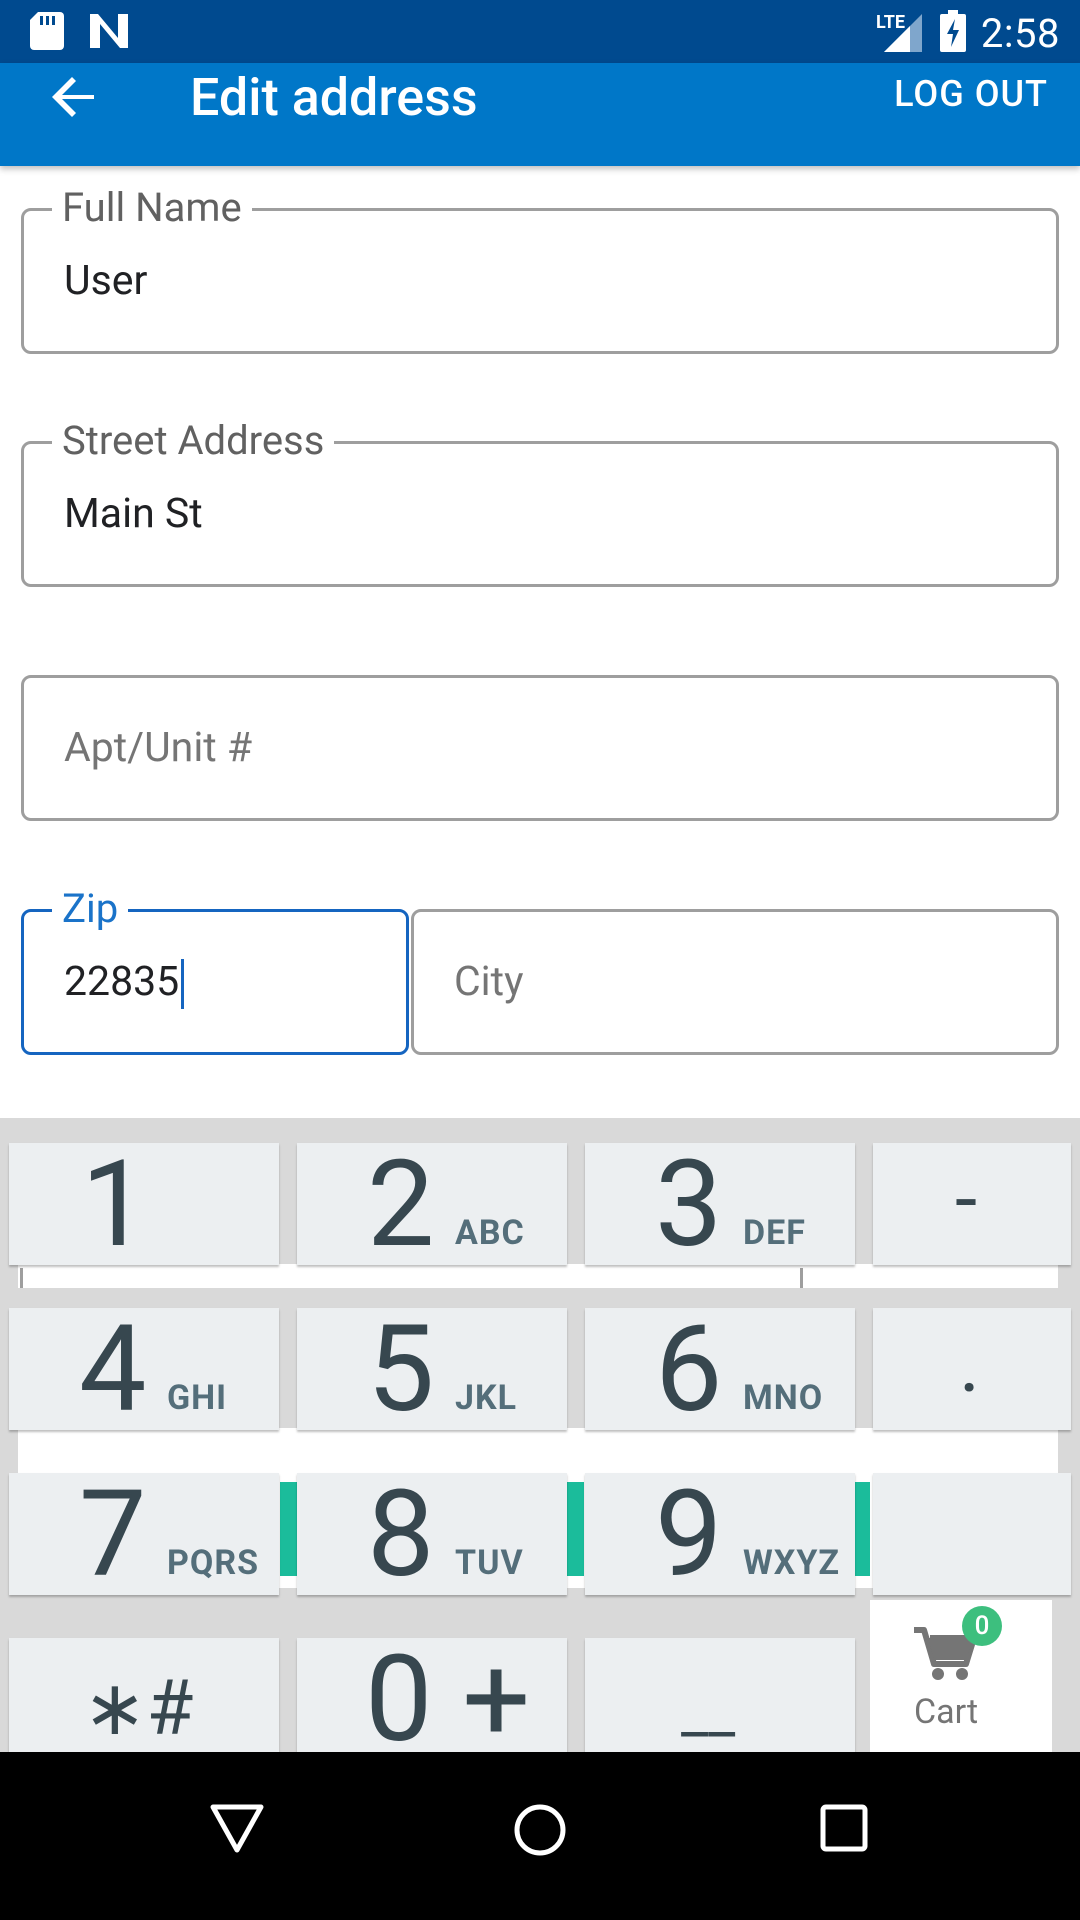 This screenshot has width=1080, height=1920. I want to click on key-blank, so click(972, 1534).